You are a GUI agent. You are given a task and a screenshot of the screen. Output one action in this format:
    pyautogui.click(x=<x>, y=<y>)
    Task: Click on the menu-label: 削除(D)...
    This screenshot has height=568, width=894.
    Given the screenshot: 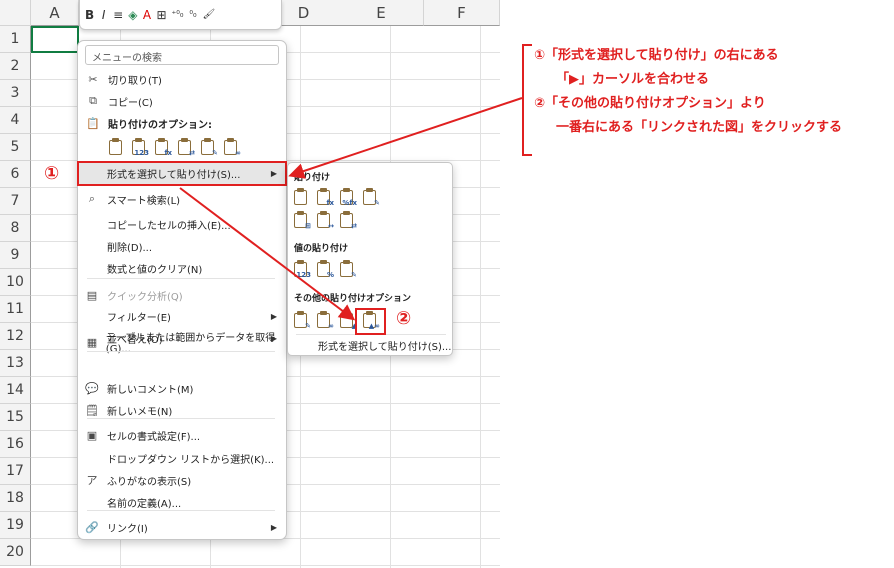 What is the action you would take?
    pyautogui.click(x=130, y=248)
    